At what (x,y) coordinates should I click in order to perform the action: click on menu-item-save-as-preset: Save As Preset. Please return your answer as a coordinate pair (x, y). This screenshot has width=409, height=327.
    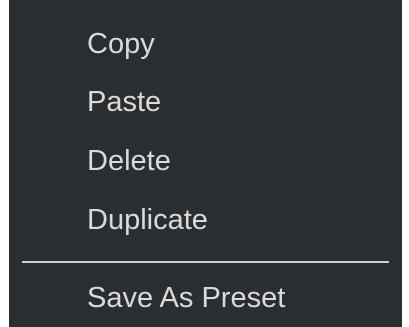
    Looking at the image, I should click on (186, 298).